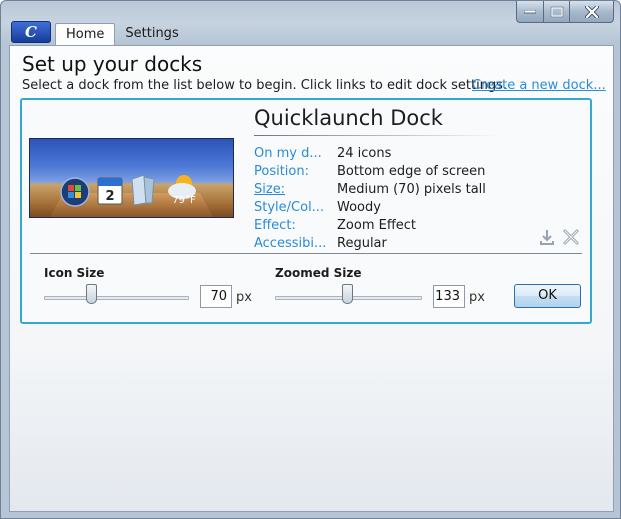 The height and width of the screenshot is (519, 621). Describe the element at coordinates (411, 171) in the screenshot. I see `prop-value-position: Bottom edge of screen` at that location.